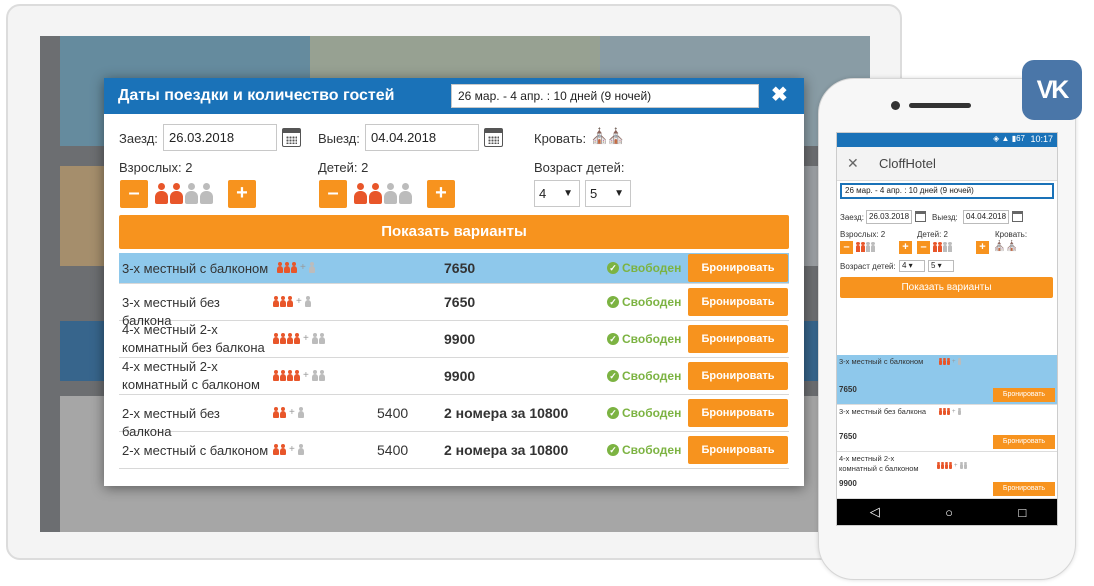 This screenshot has height=586, width=1094. I want to click on checkin-label: Заезд:, so click(138, 138).